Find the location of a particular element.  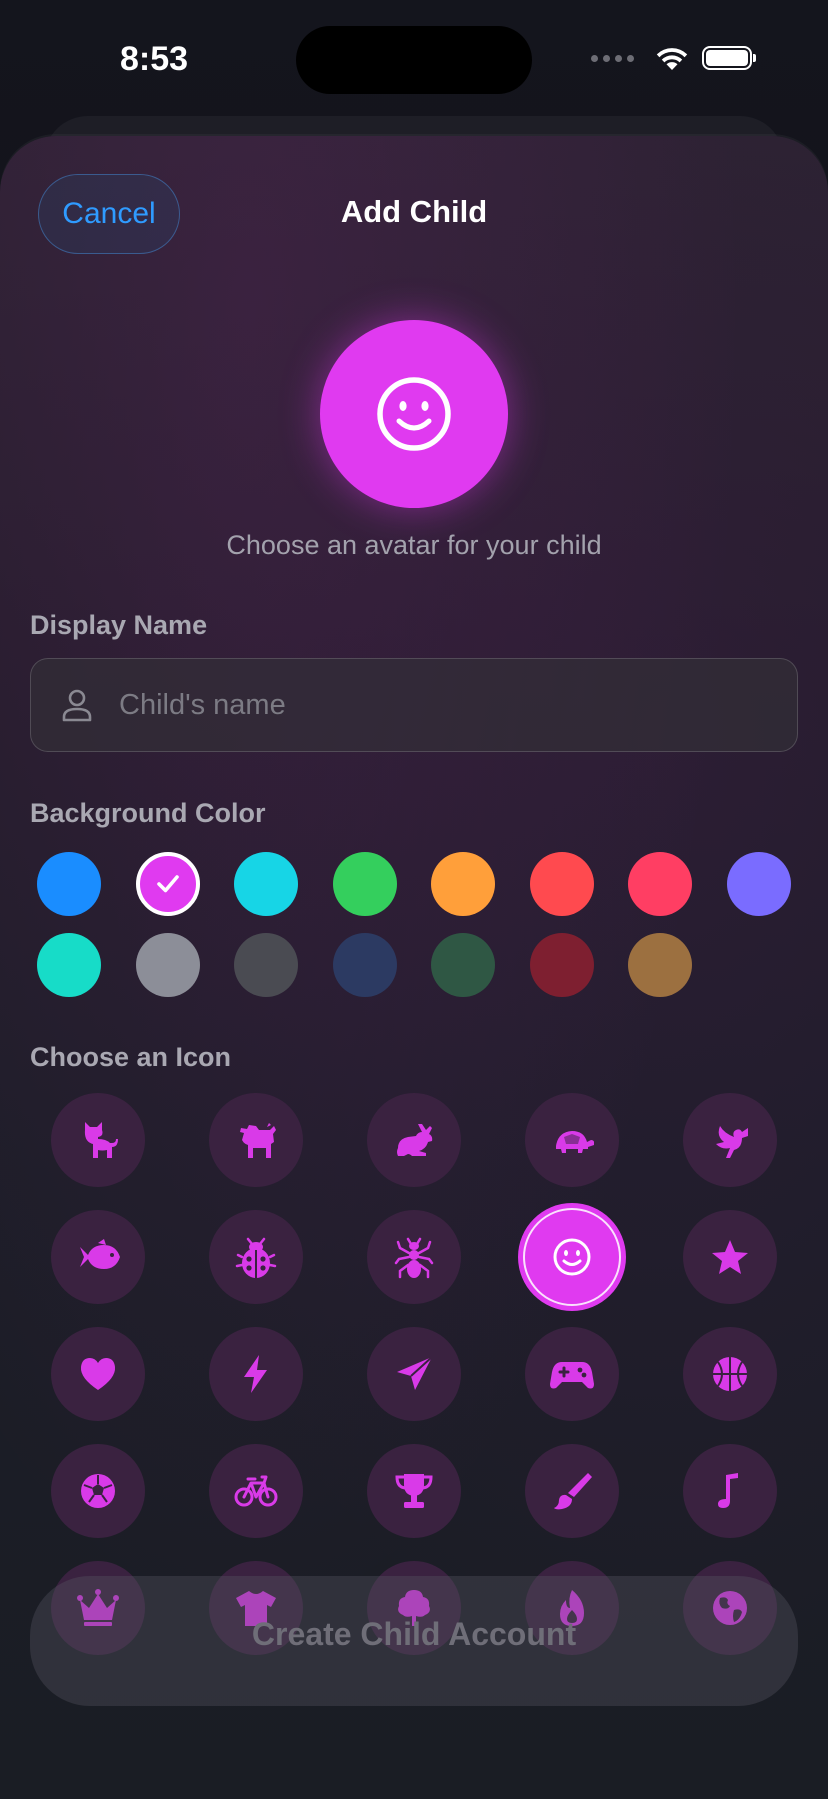

cat-icon is located at coordinates (101, 1140).